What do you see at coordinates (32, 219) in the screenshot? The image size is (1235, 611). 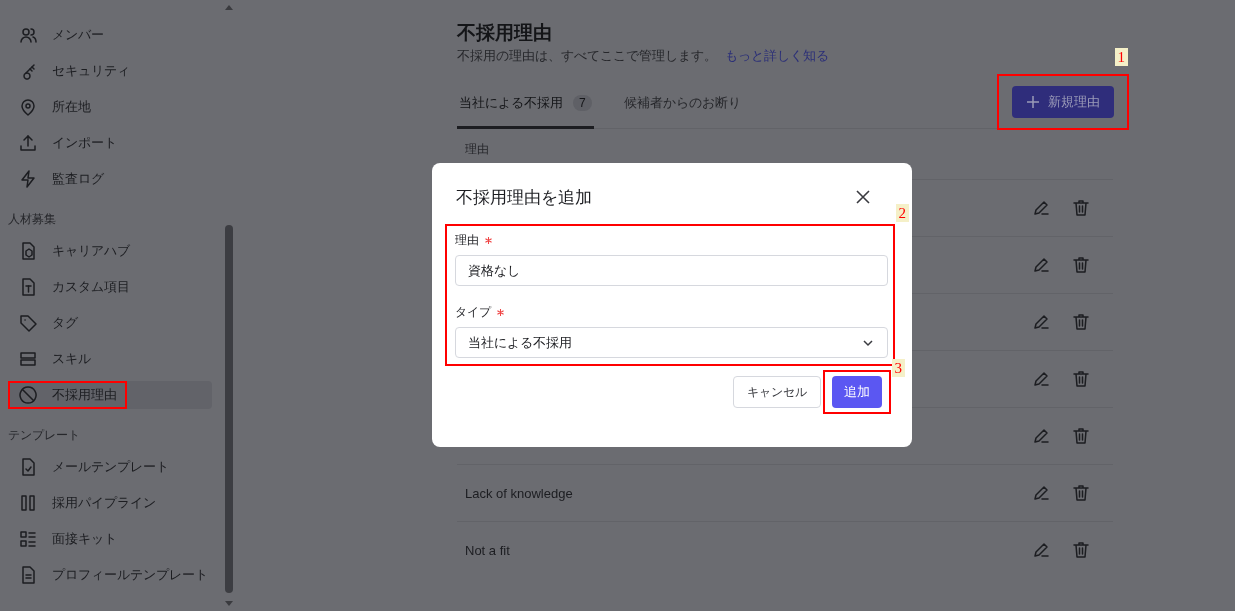 I see `section-heading: 人材募集` at bounding box center [32, 219].